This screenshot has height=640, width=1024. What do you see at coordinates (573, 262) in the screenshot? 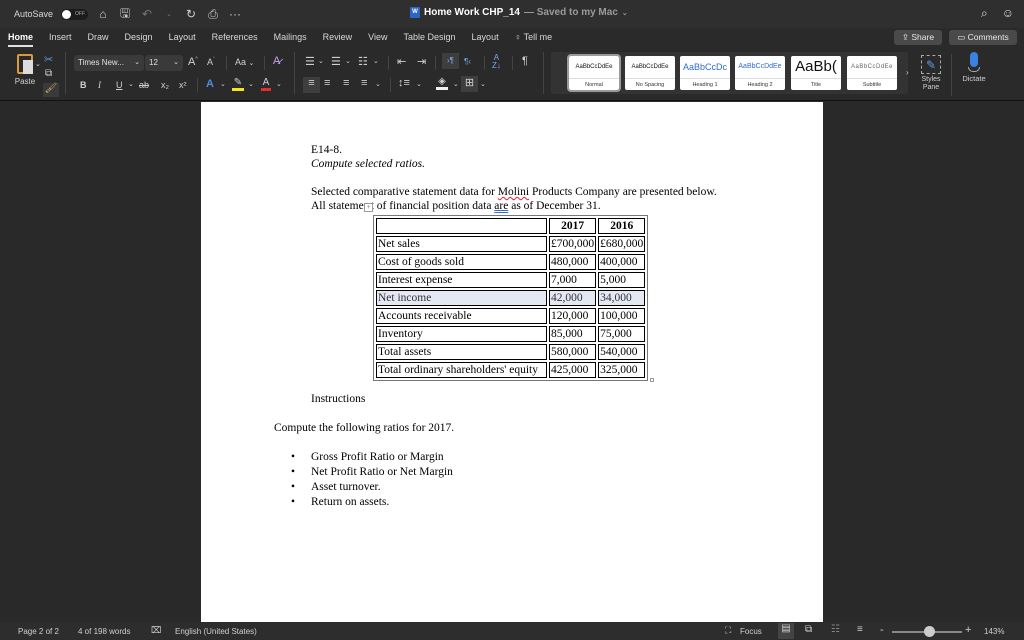
I see `value-cell: 480,000` at bounding box center [573, 262].